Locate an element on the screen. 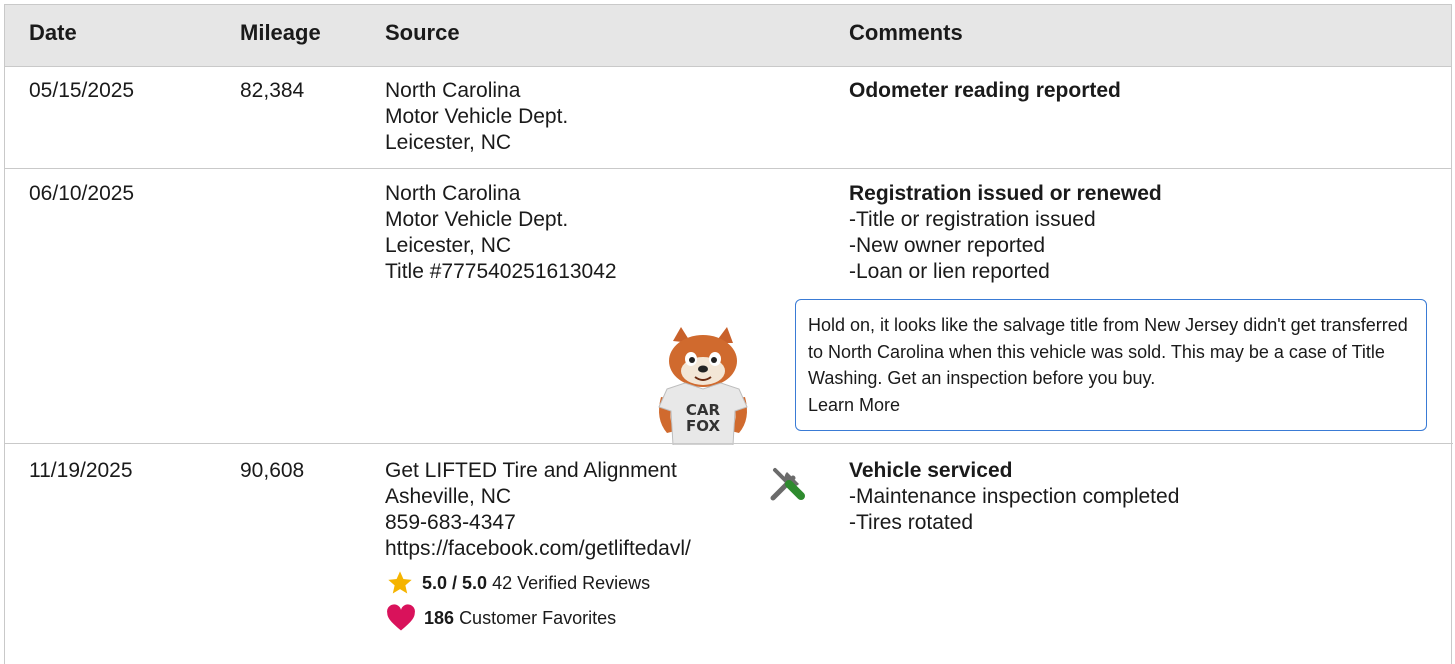 Image resolution: width=1455 pixels, height=664 pixels. rating-reviews: 42 Verified Reviews is located at coordinates (571, 583).